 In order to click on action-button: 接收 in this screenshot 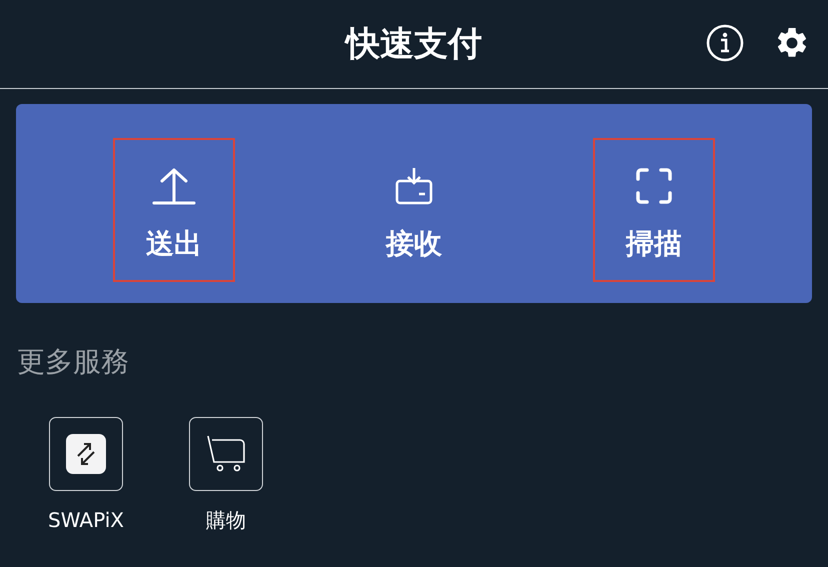, I will do `click(414, 210)`.